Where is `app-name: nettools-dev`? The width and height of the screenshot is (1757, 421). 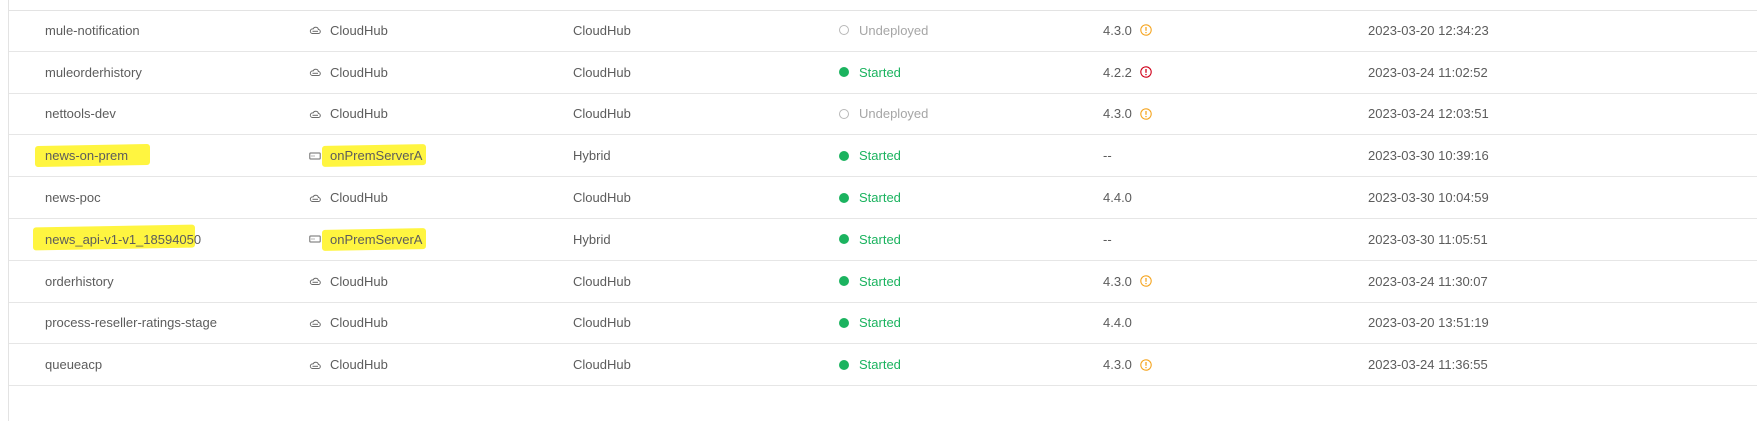 app-name: nettools-dev is located at coordinates (80, 113).